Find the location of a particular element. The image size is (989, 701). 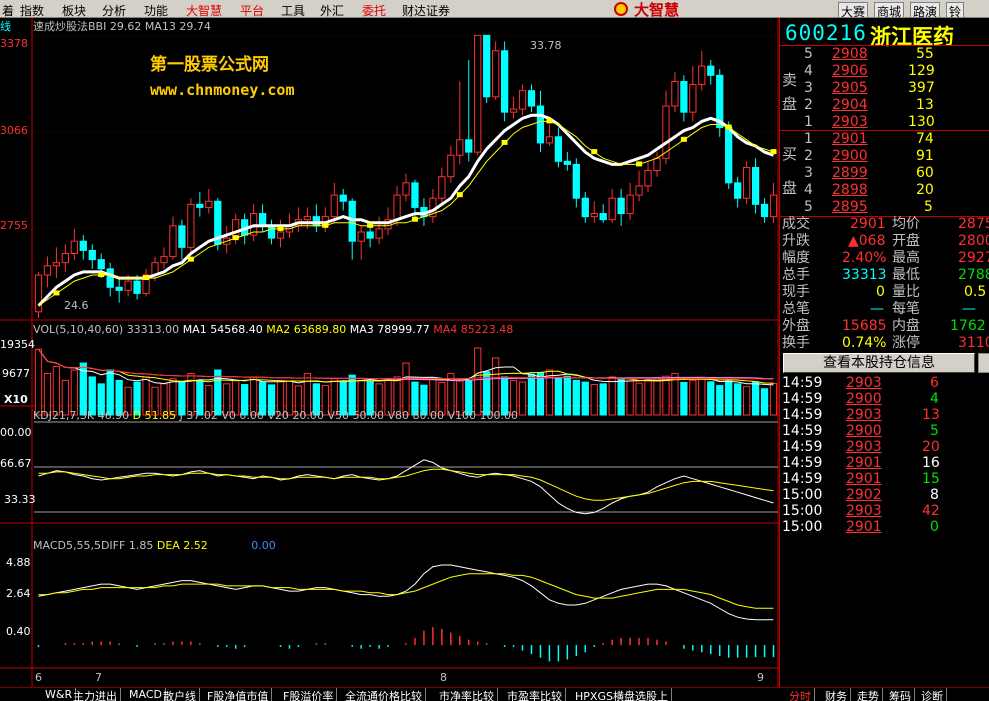

buy-level-5: 5 2895 5 is located at coordinates (896, 207).